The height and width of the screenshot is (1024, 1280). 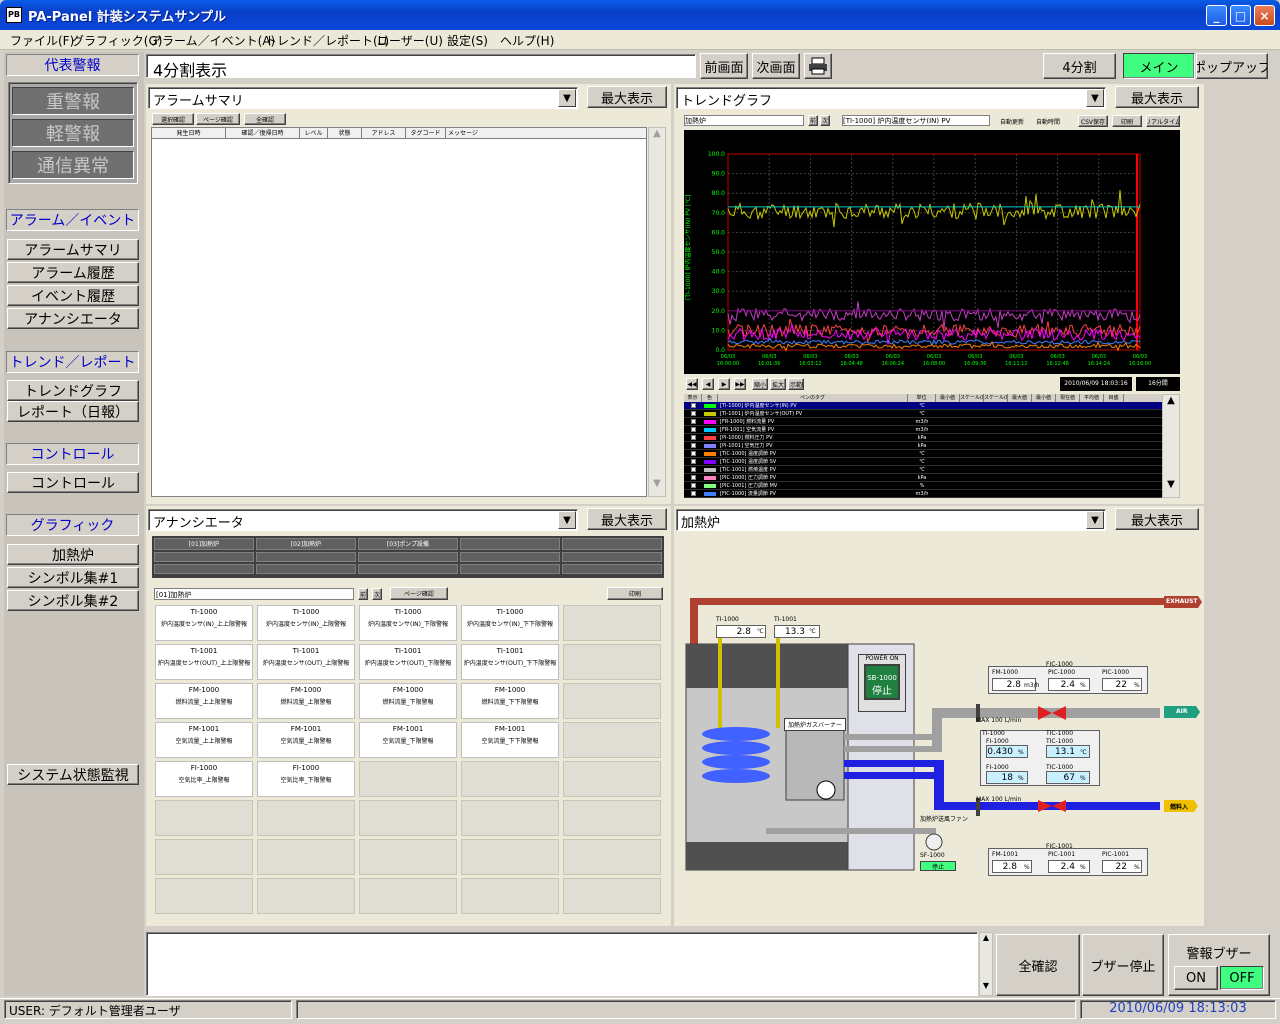 I want to click on print-button, so click(x=818, y=66).